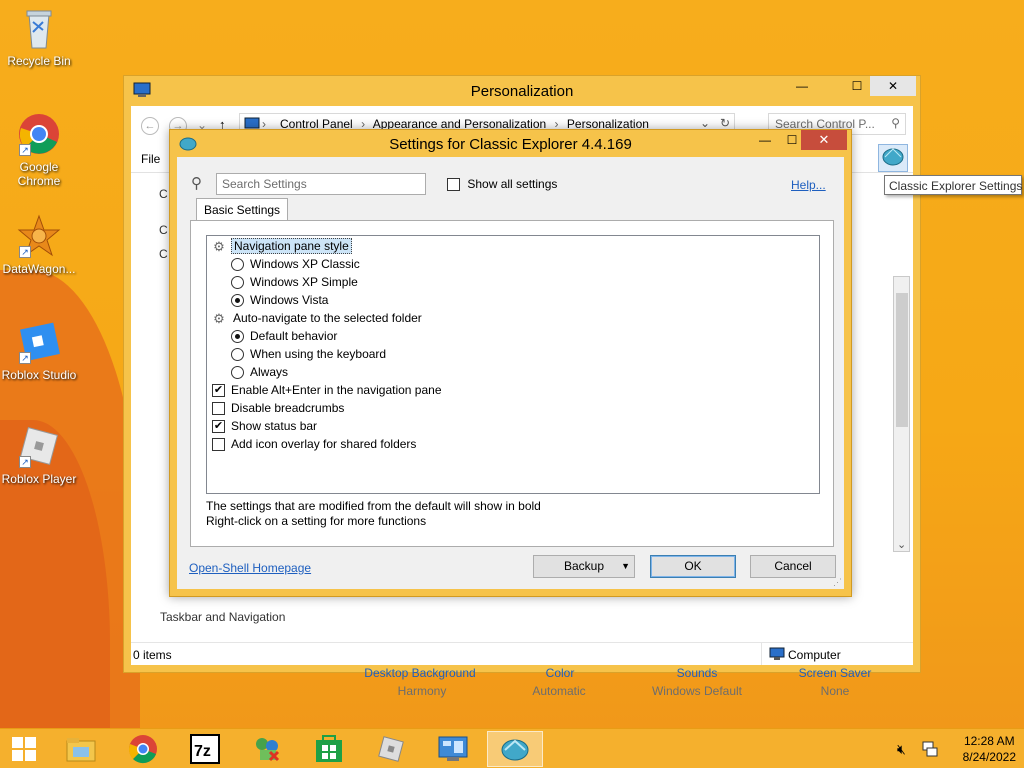 The image size is (1024, 768). Describe the element at coordinates (857, 86) in the screenshot. I see `maximize-button: ☐` at that location.